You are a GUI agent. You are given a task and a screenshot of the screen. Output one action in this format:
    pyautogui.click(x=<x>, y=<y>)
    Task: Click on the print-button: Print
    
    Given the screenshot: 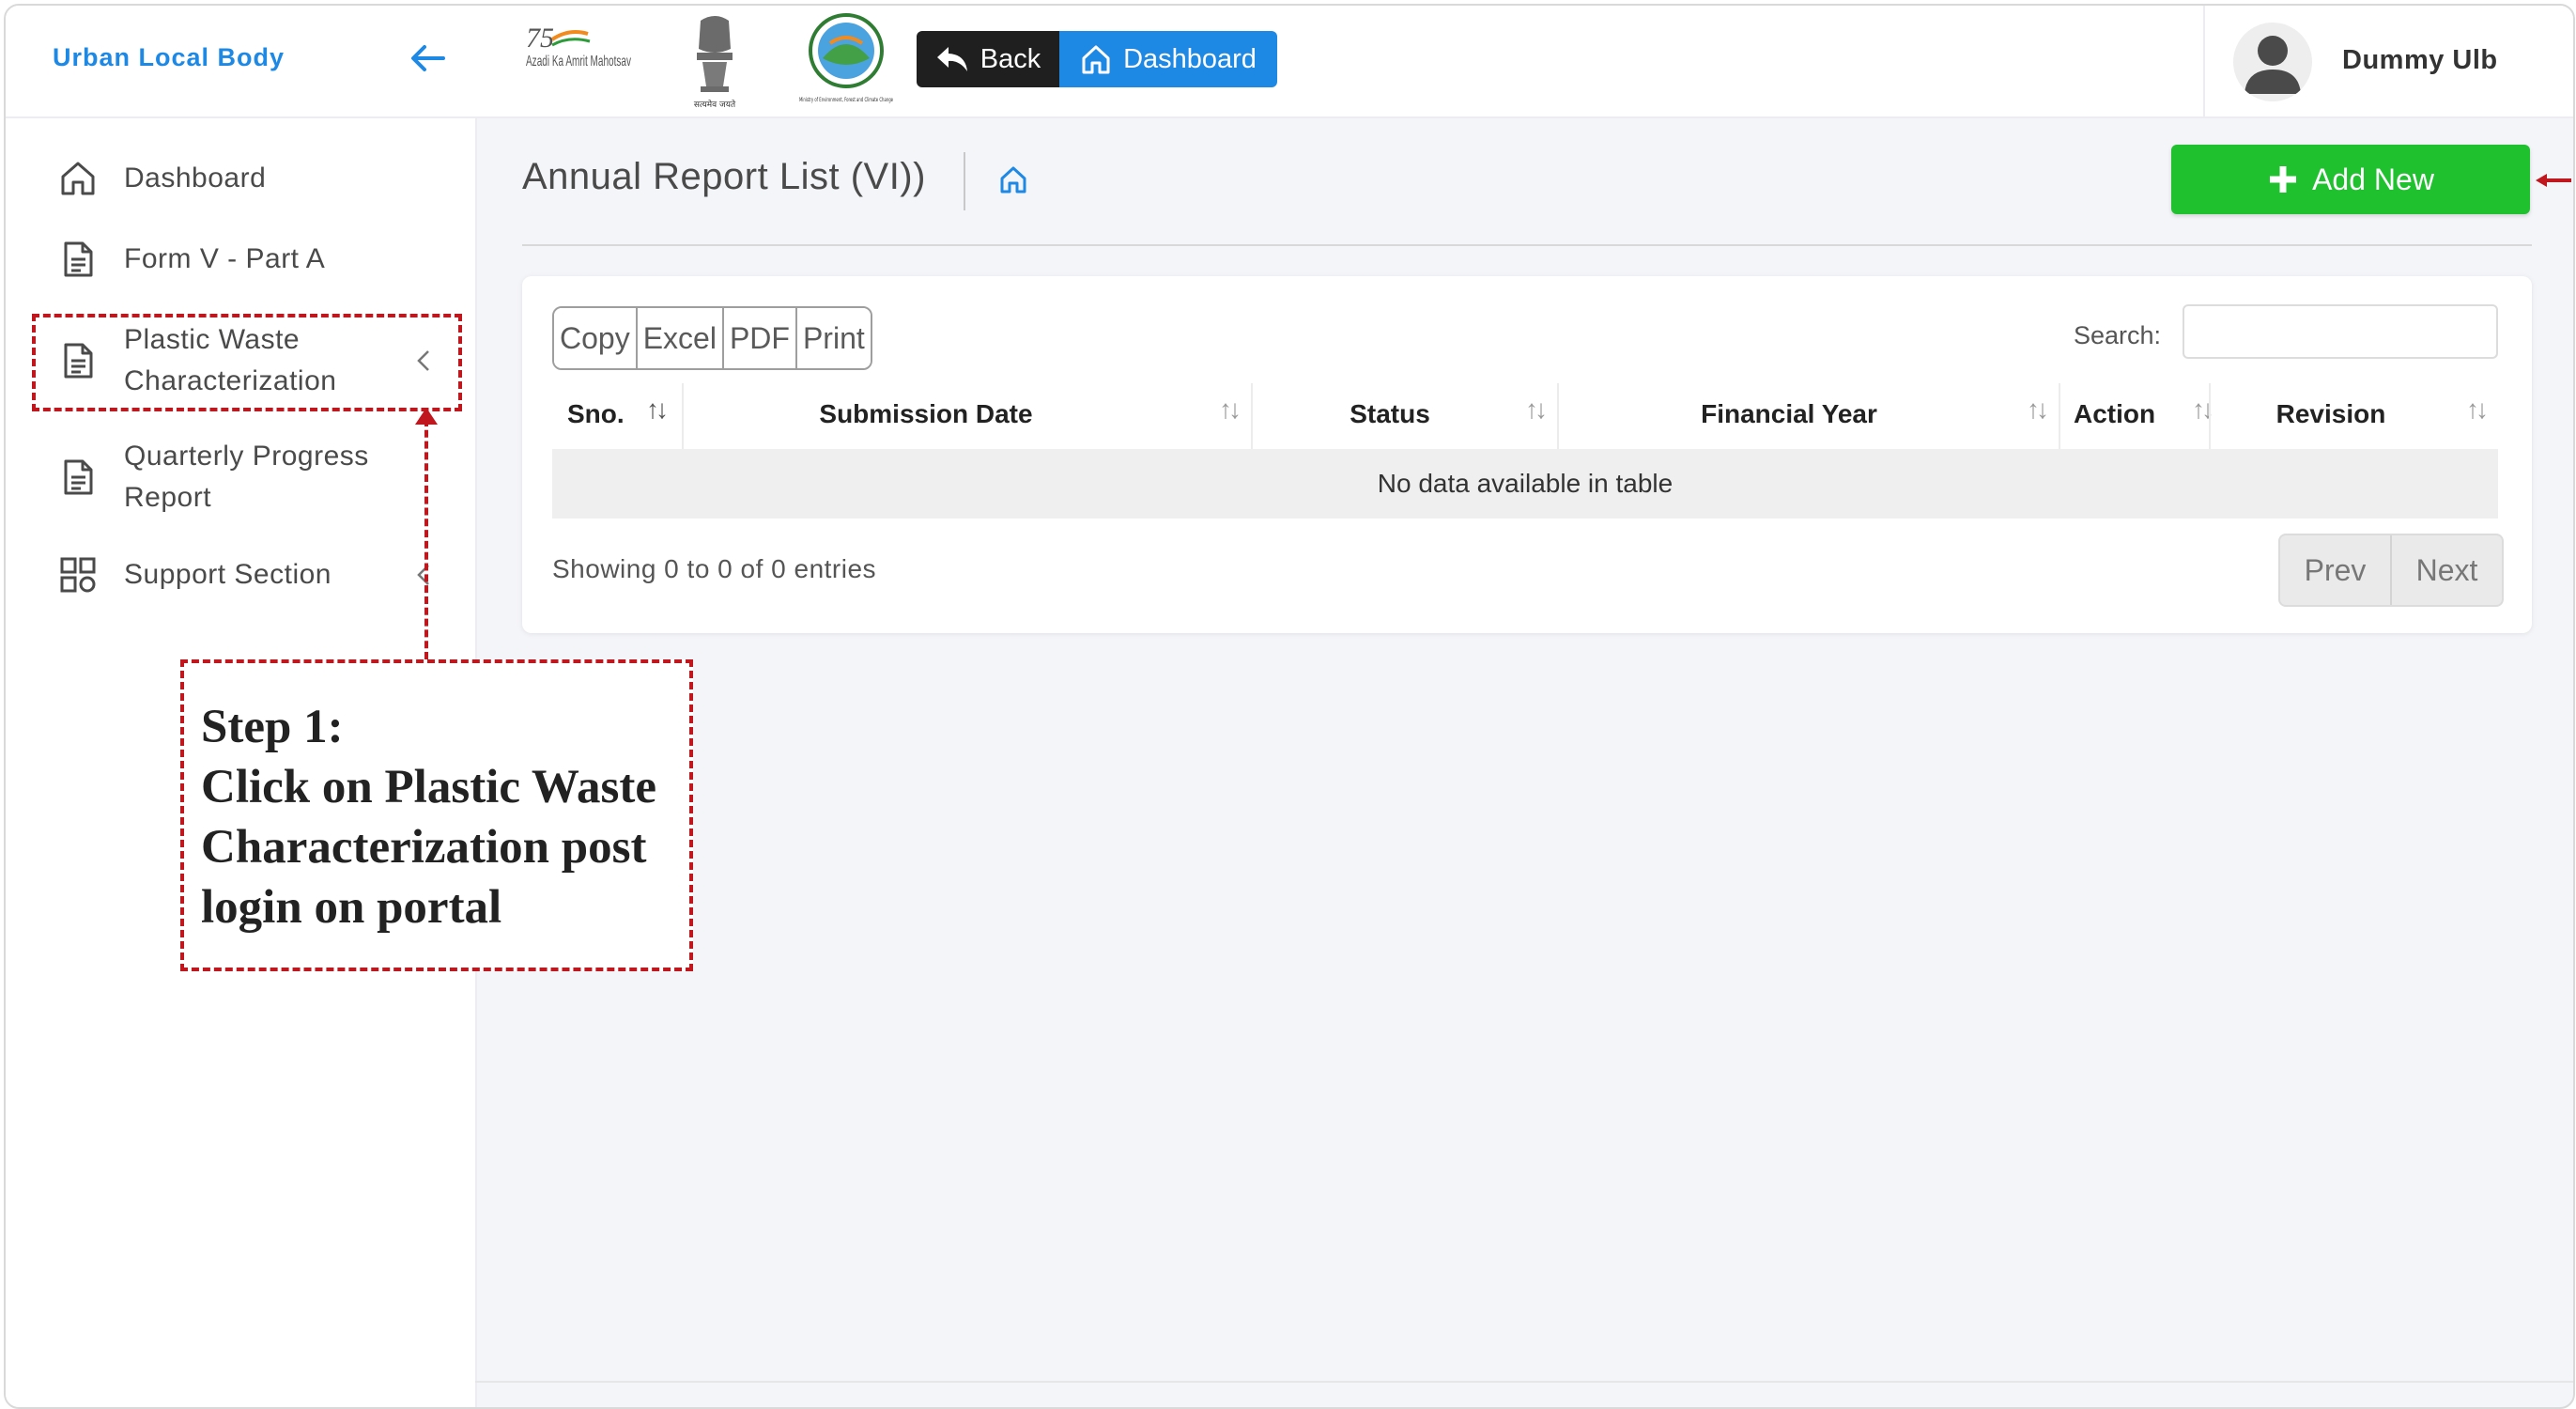 What is the action you would take?
    pyautogui.click(x=833, y=338)
    